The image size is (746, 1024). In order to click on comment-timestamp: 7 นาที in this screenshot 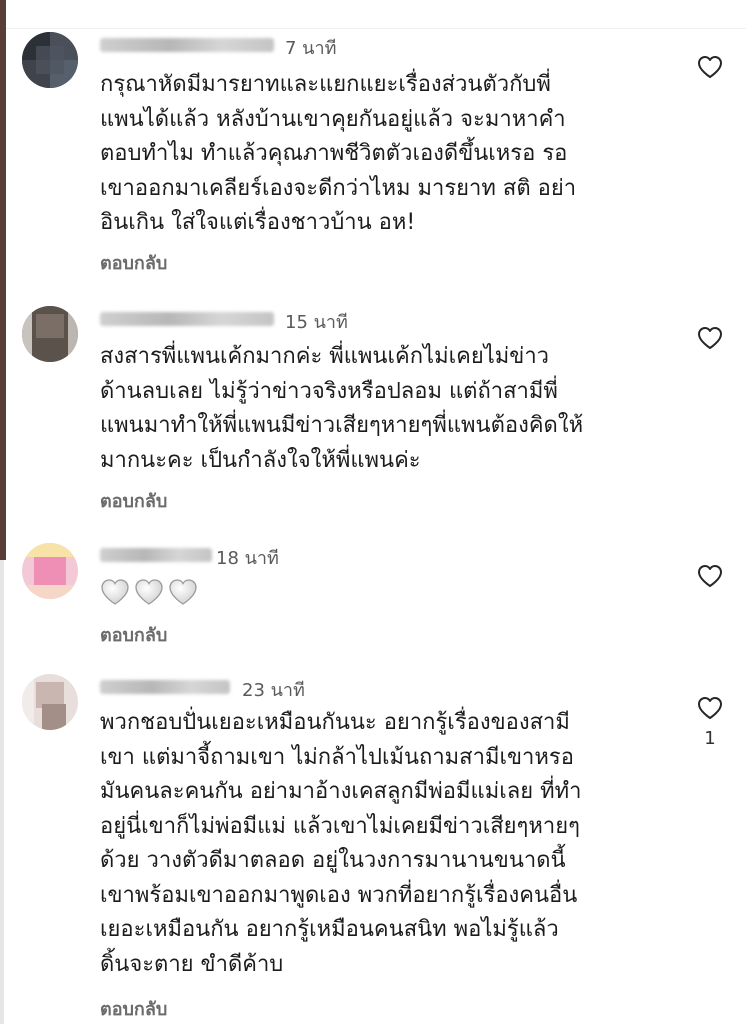, I will do `click(311, 48)`.